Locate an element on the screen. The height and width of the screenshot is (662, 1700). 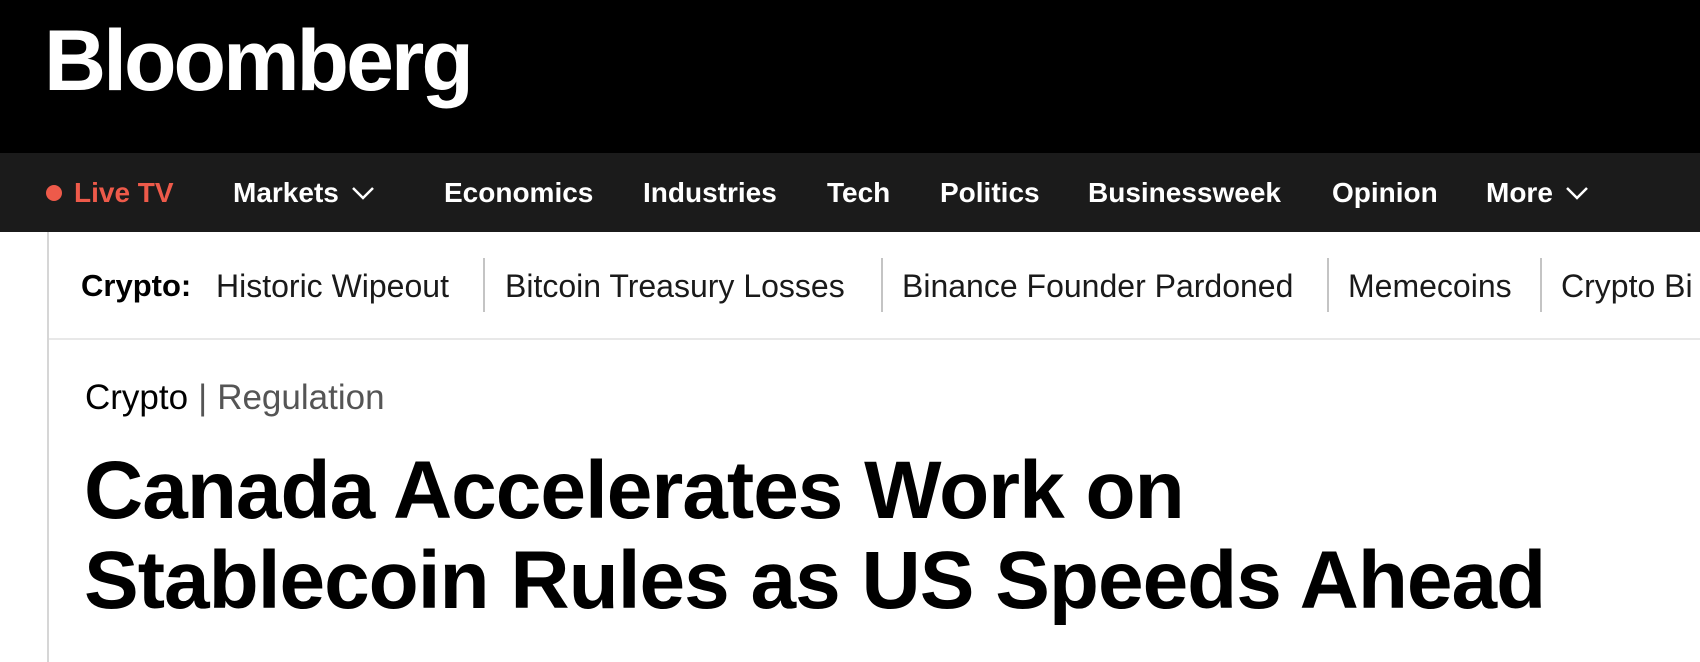
nav-item-label: Businessweek is located at coordinates (1184, 192).